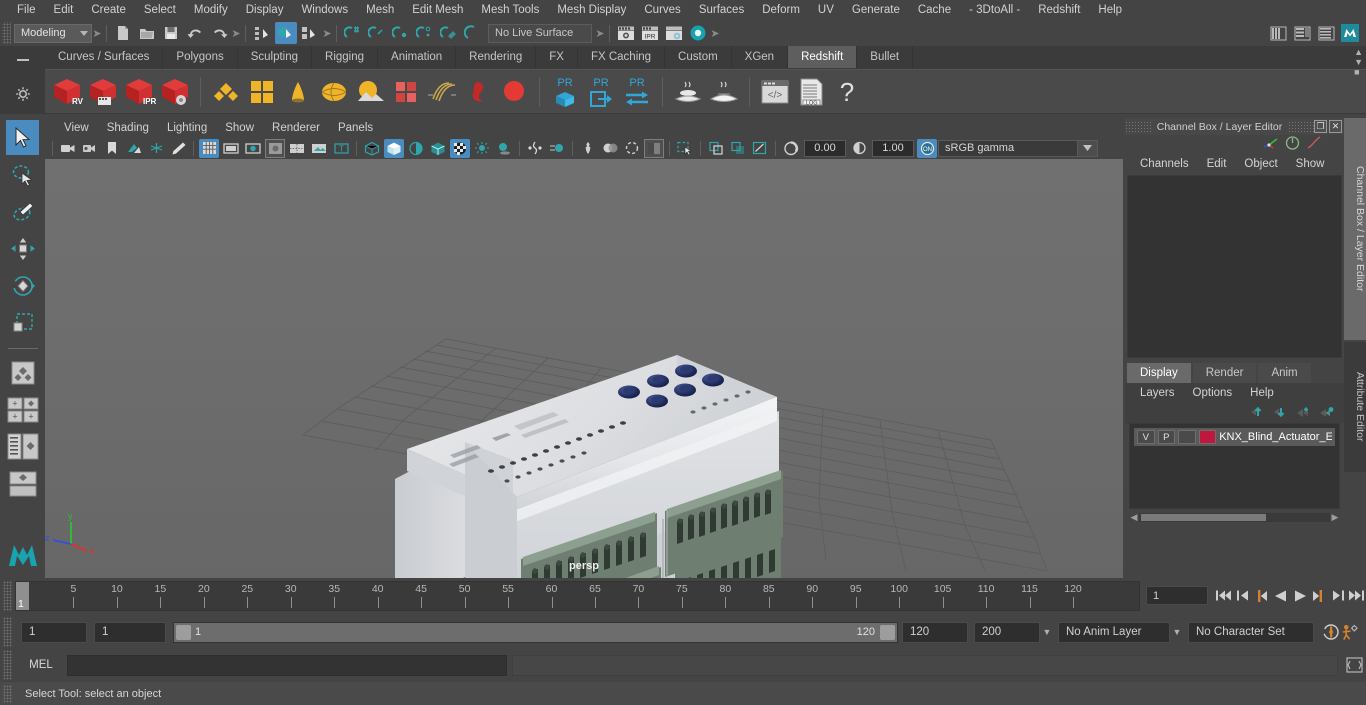 This screenshot has width=1366, height=705. Describe the element at coordinates (1234, 437) in the screenshot. I see `layer-row: V P KNX_Blind_Actuator_Ei` at that location.